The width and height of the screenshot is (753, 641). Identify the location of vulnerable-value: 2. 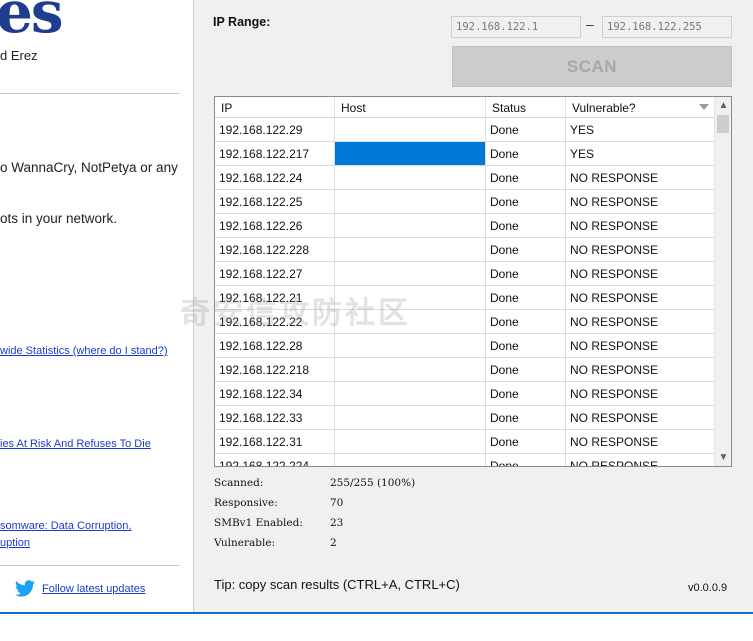
(333, 543).